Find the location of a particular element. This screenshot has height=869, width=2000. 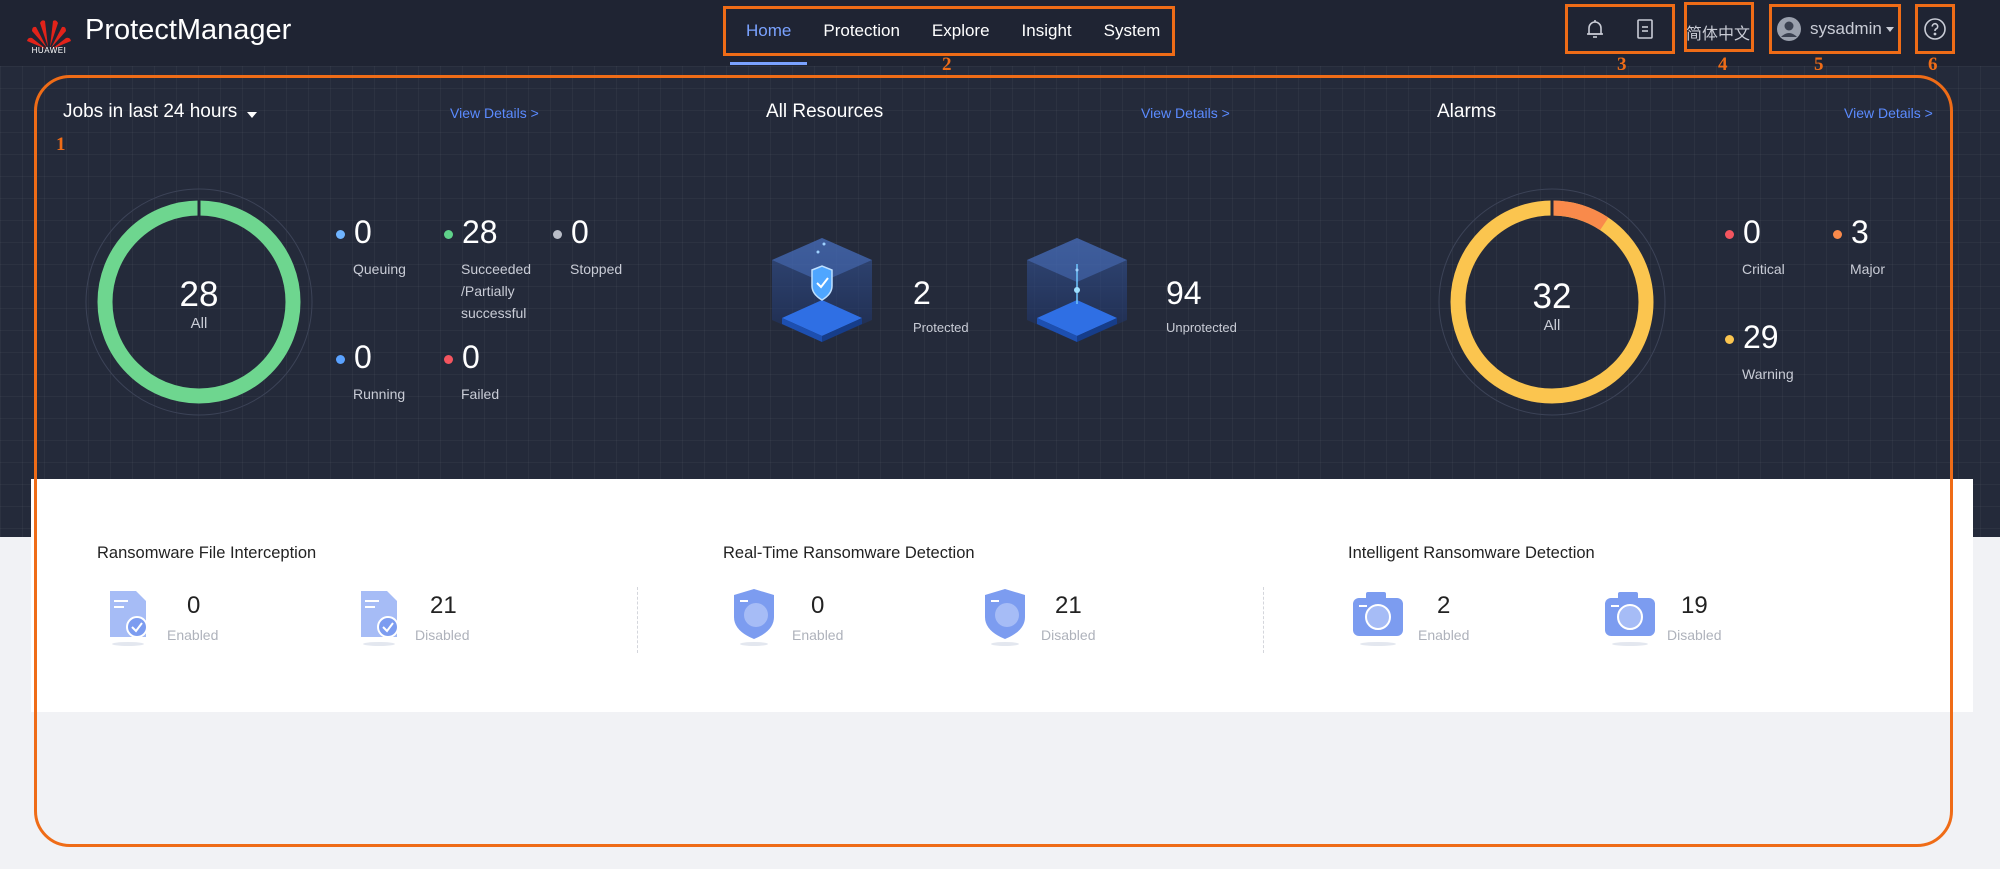

annotation-number-5: 5 is located at coordinates (1819, 64).